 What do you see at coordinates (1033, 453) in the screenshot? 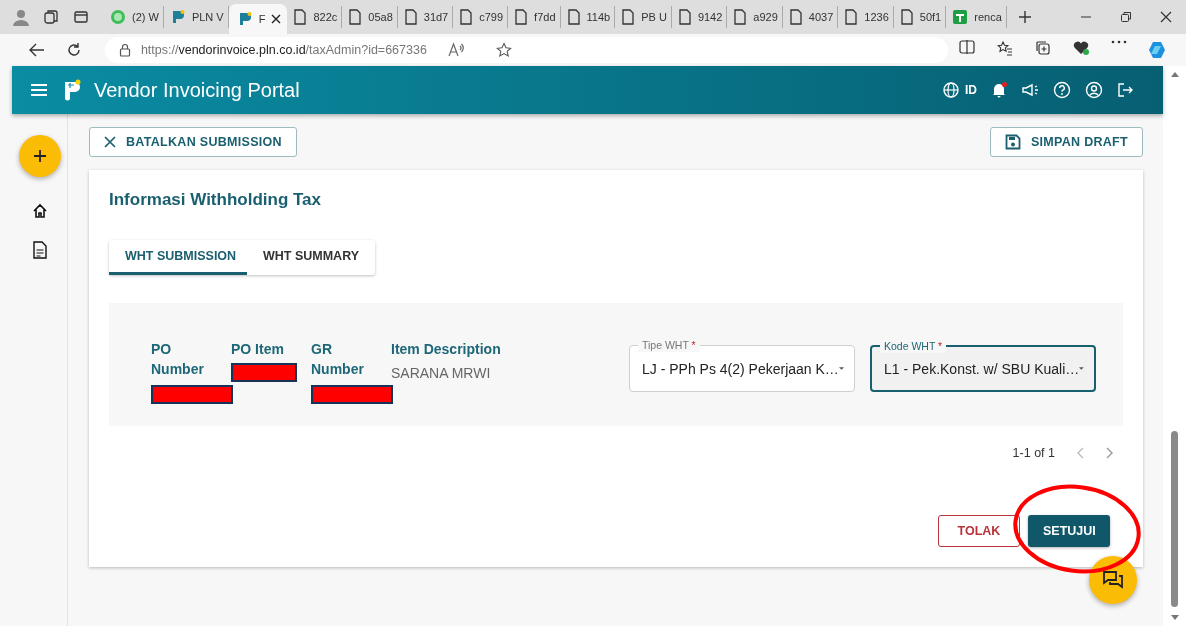
I see `pagination-range: 1-1 of 1` at bounding box center [1033, 453].